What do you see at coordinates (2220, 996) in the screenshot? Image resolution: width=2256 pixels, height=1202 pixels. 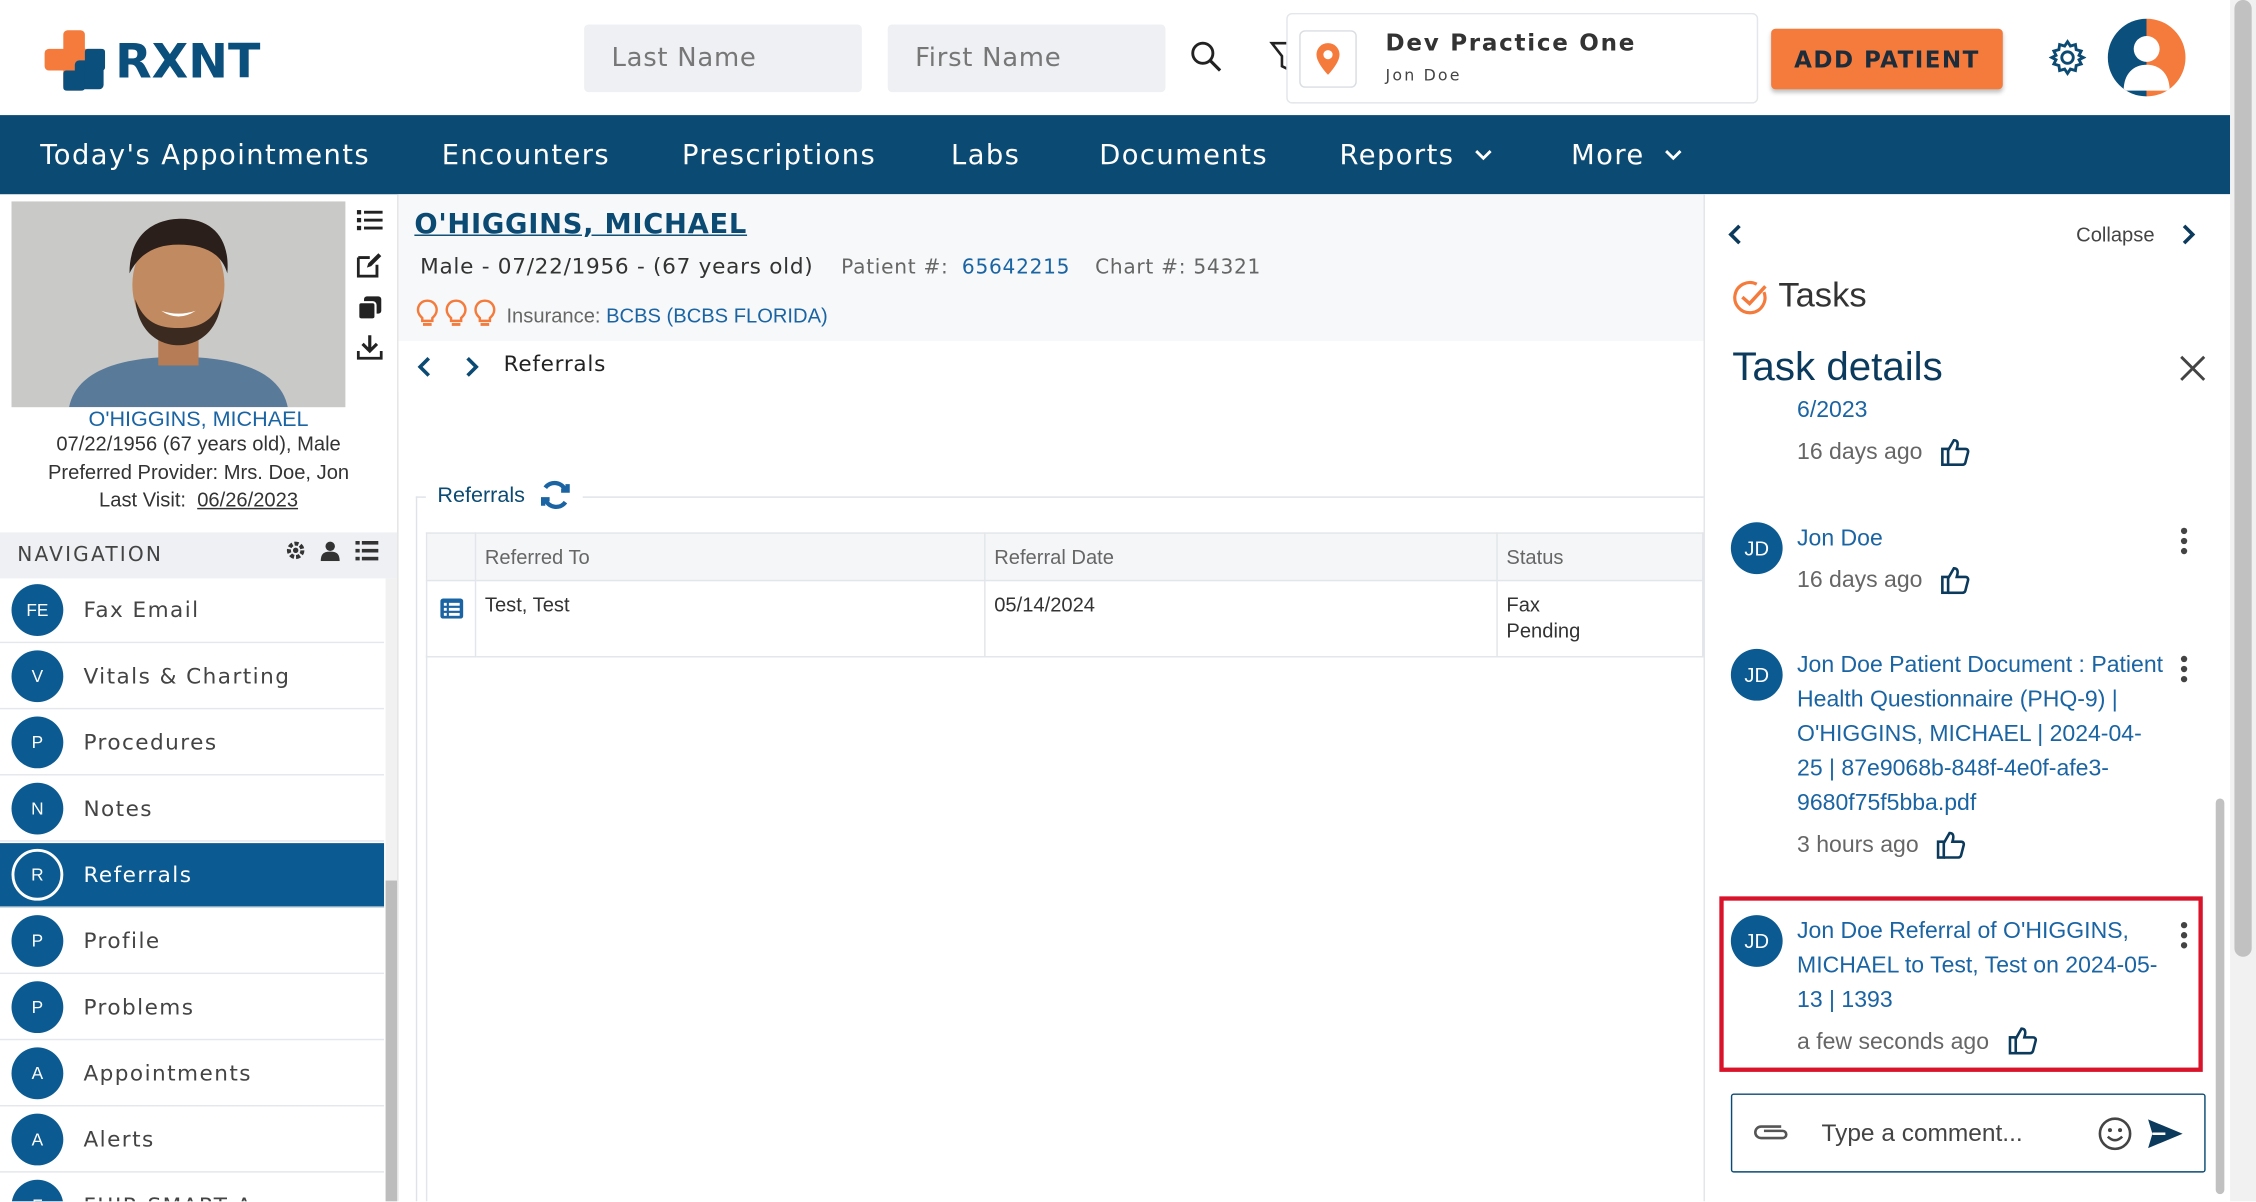 I see `tasks-scrollbar` at bounding box center [2220, 996].